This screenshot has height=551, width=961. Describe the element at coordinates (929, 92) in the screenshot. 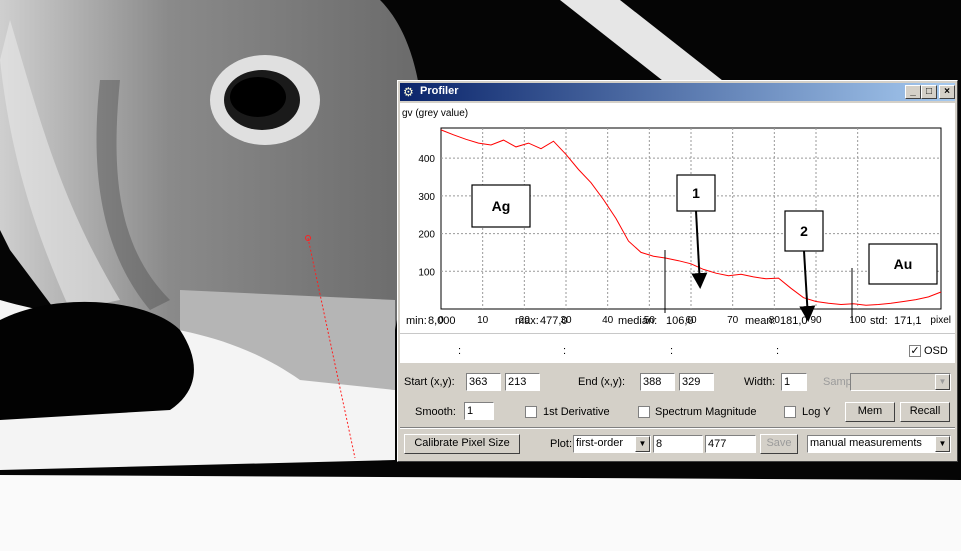

I see `maximize-button: □` at that location.